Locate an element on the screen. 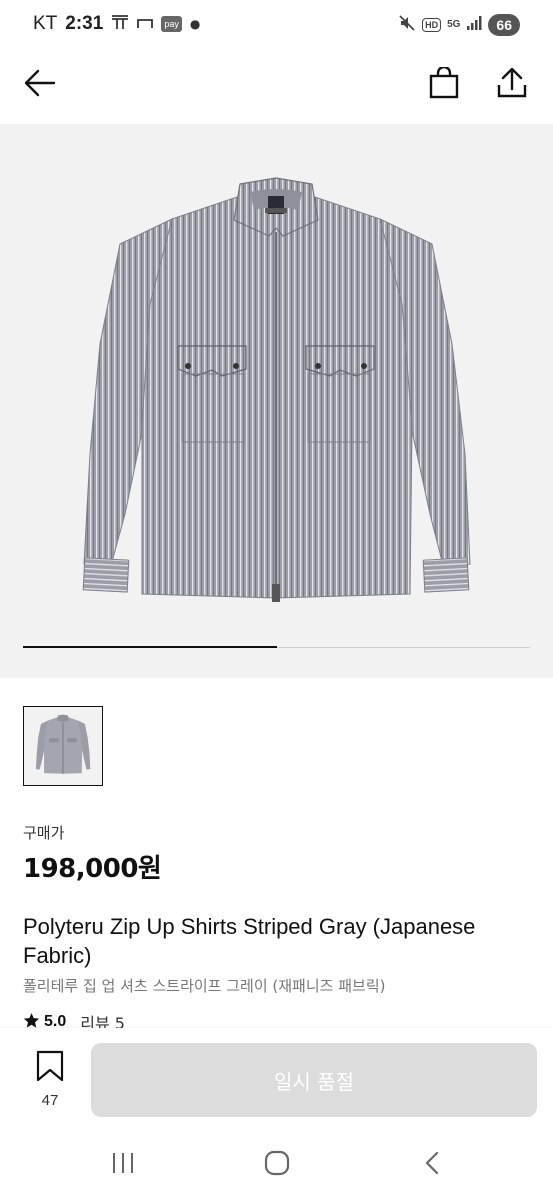 This screenshot has height=1200, width=553. back-button is located at coordinates (40, 85).